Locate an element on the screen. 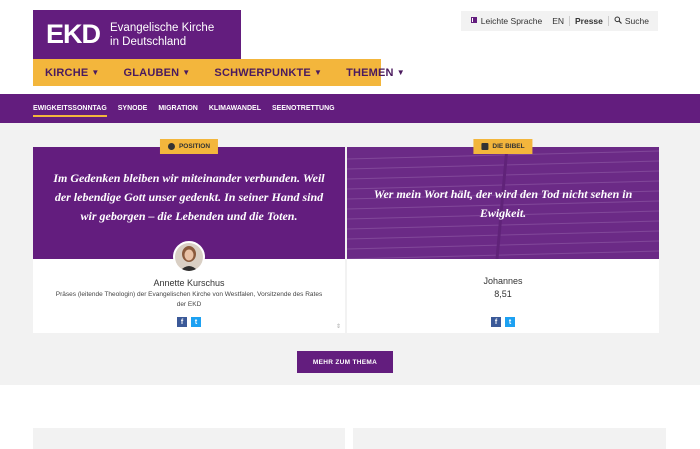  logo-mark: EKD is located at coordinates (73, 34).